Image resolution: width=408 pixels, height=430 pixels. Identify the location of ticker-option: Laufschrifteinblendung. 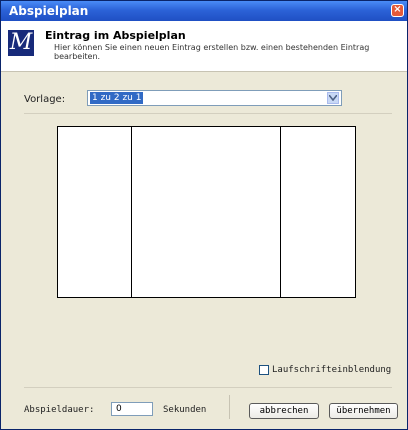
(325, 370).